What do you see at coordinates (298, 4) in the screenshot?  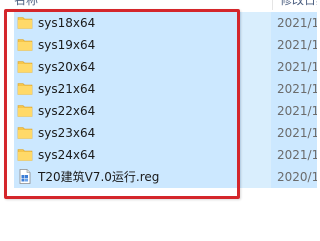 I see `column-header-date: 修改日期` at bounding box center [298, 4].